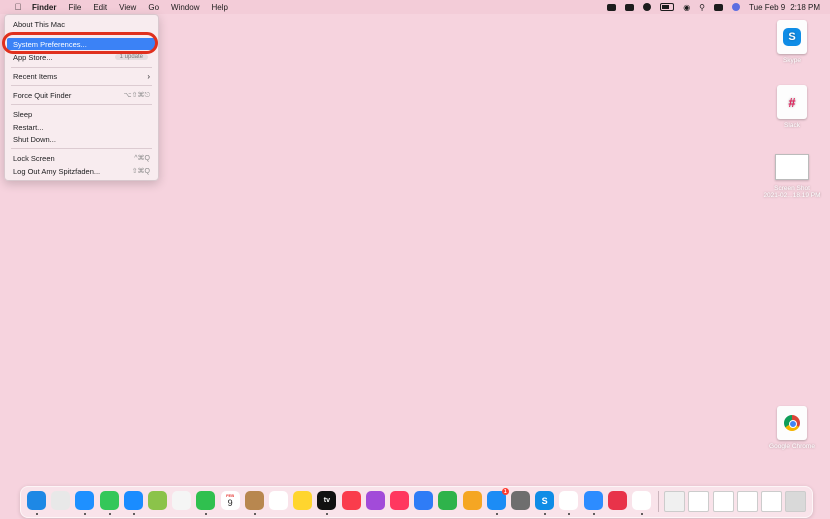  I want to click on reminders-icon, so click(278, 500).